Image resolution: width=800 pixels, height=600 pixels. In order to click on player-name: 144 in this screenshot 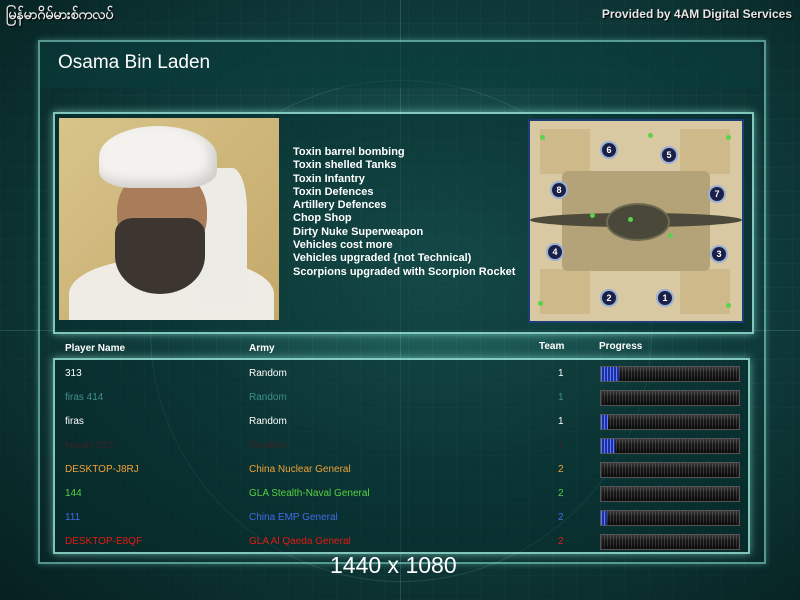, I will do `click(73, 493)`.